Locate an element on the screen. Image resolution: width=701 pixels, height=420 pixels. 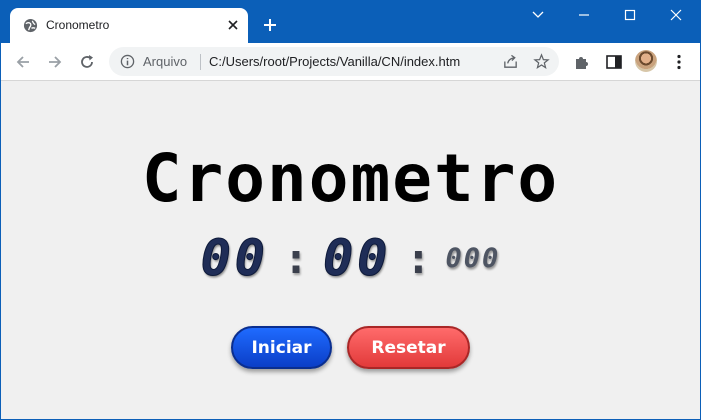
address-separator is located at coordinates (200, 62).